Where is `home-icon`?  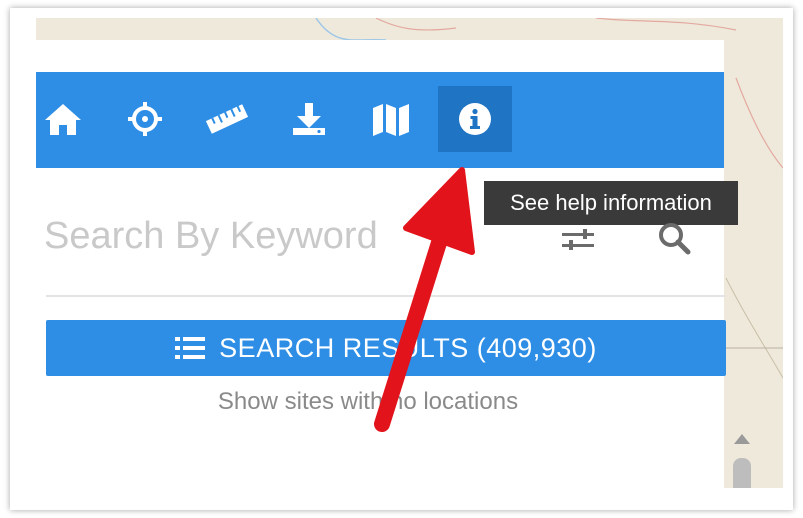 home-icon is located at coordinates (63, 119).